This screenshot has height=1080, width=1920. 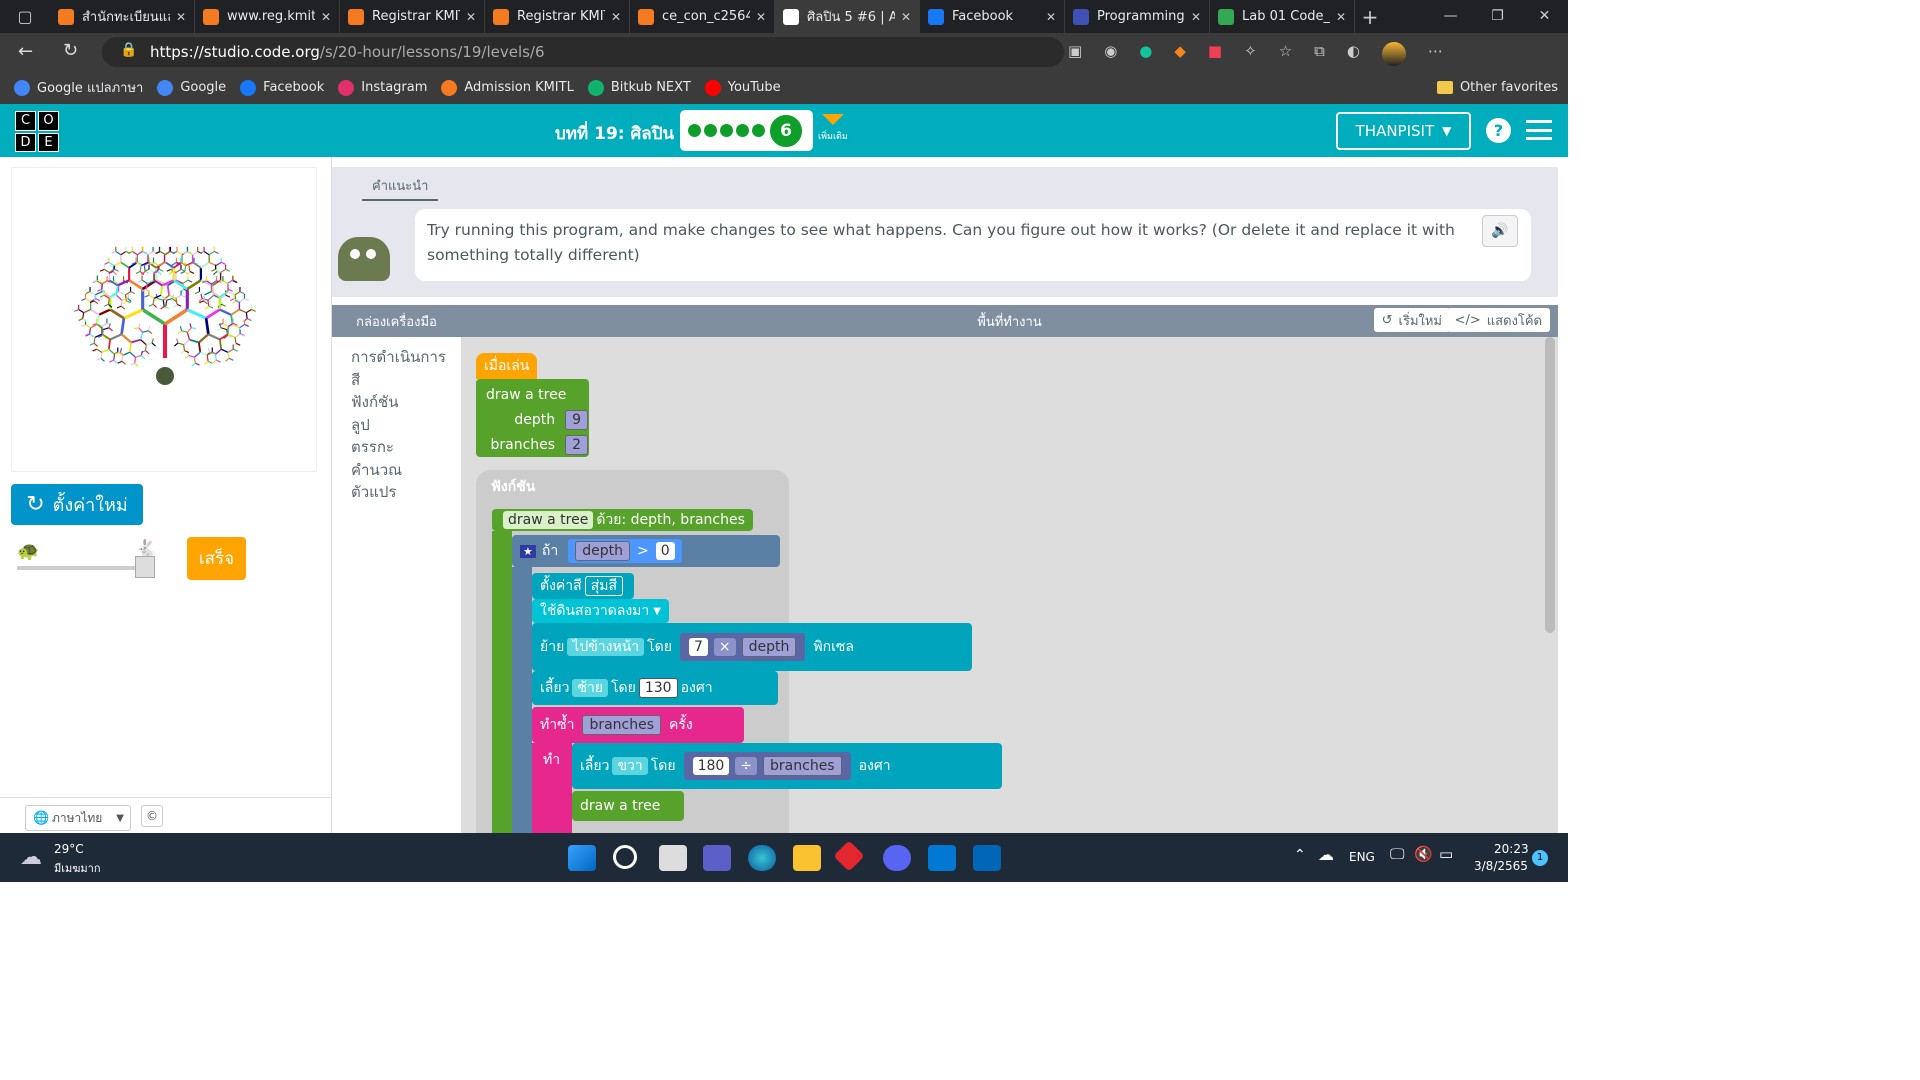 What do you see at coordinates (69, 849) in the screenshot?
I see `weather-temp: 29°C` at bounding box center [69, 849].